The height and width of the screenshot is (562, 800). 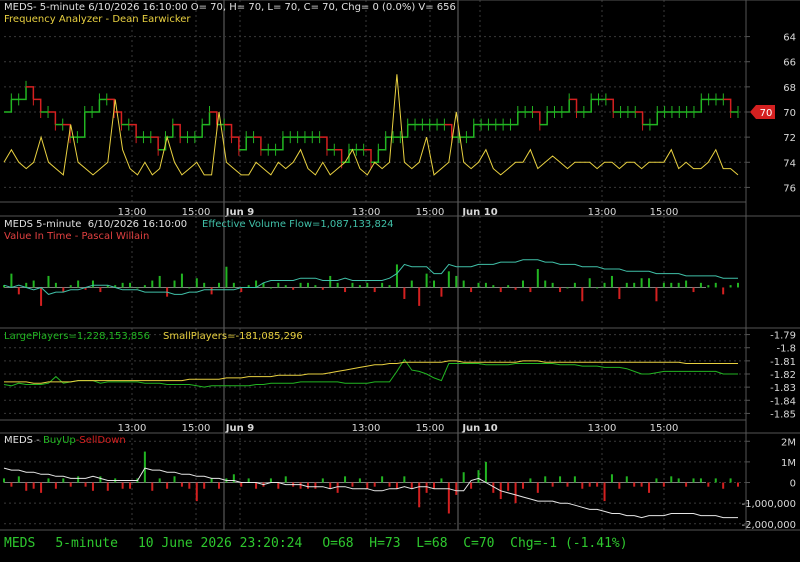 I want to click on x-tick-label: Jun 10, so click(x=479, y=428).